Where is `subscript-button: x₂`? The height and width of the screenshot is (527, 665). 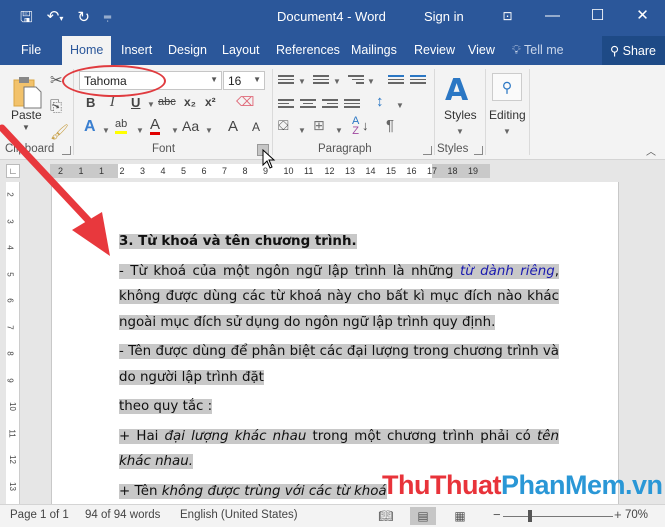
subscript-button: x₂ is located at coordinates (190, 102).